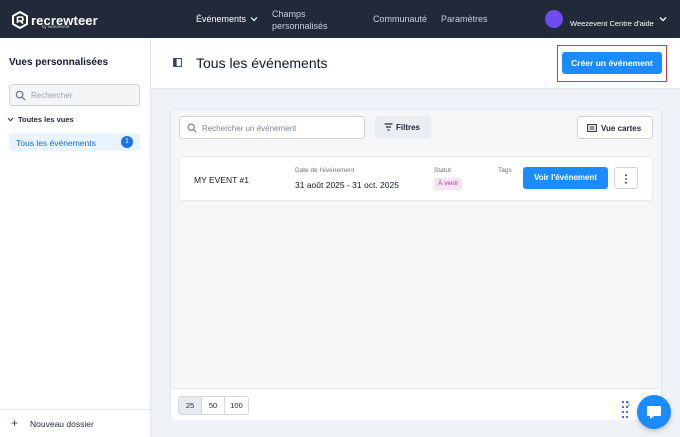 The image size is (680, 437). Describe the element at coordinates (249, 128) in the screenshot. I see `event-search-placeholder: Rechercher un événement` at that location.